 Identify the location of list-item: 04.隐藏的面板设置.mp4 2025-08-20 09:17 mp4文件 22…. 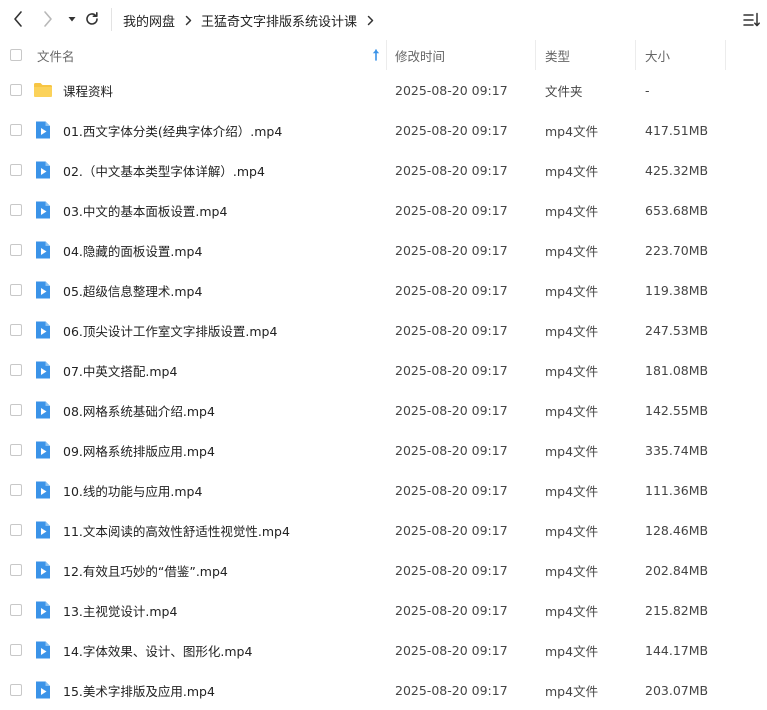
(383, 250).